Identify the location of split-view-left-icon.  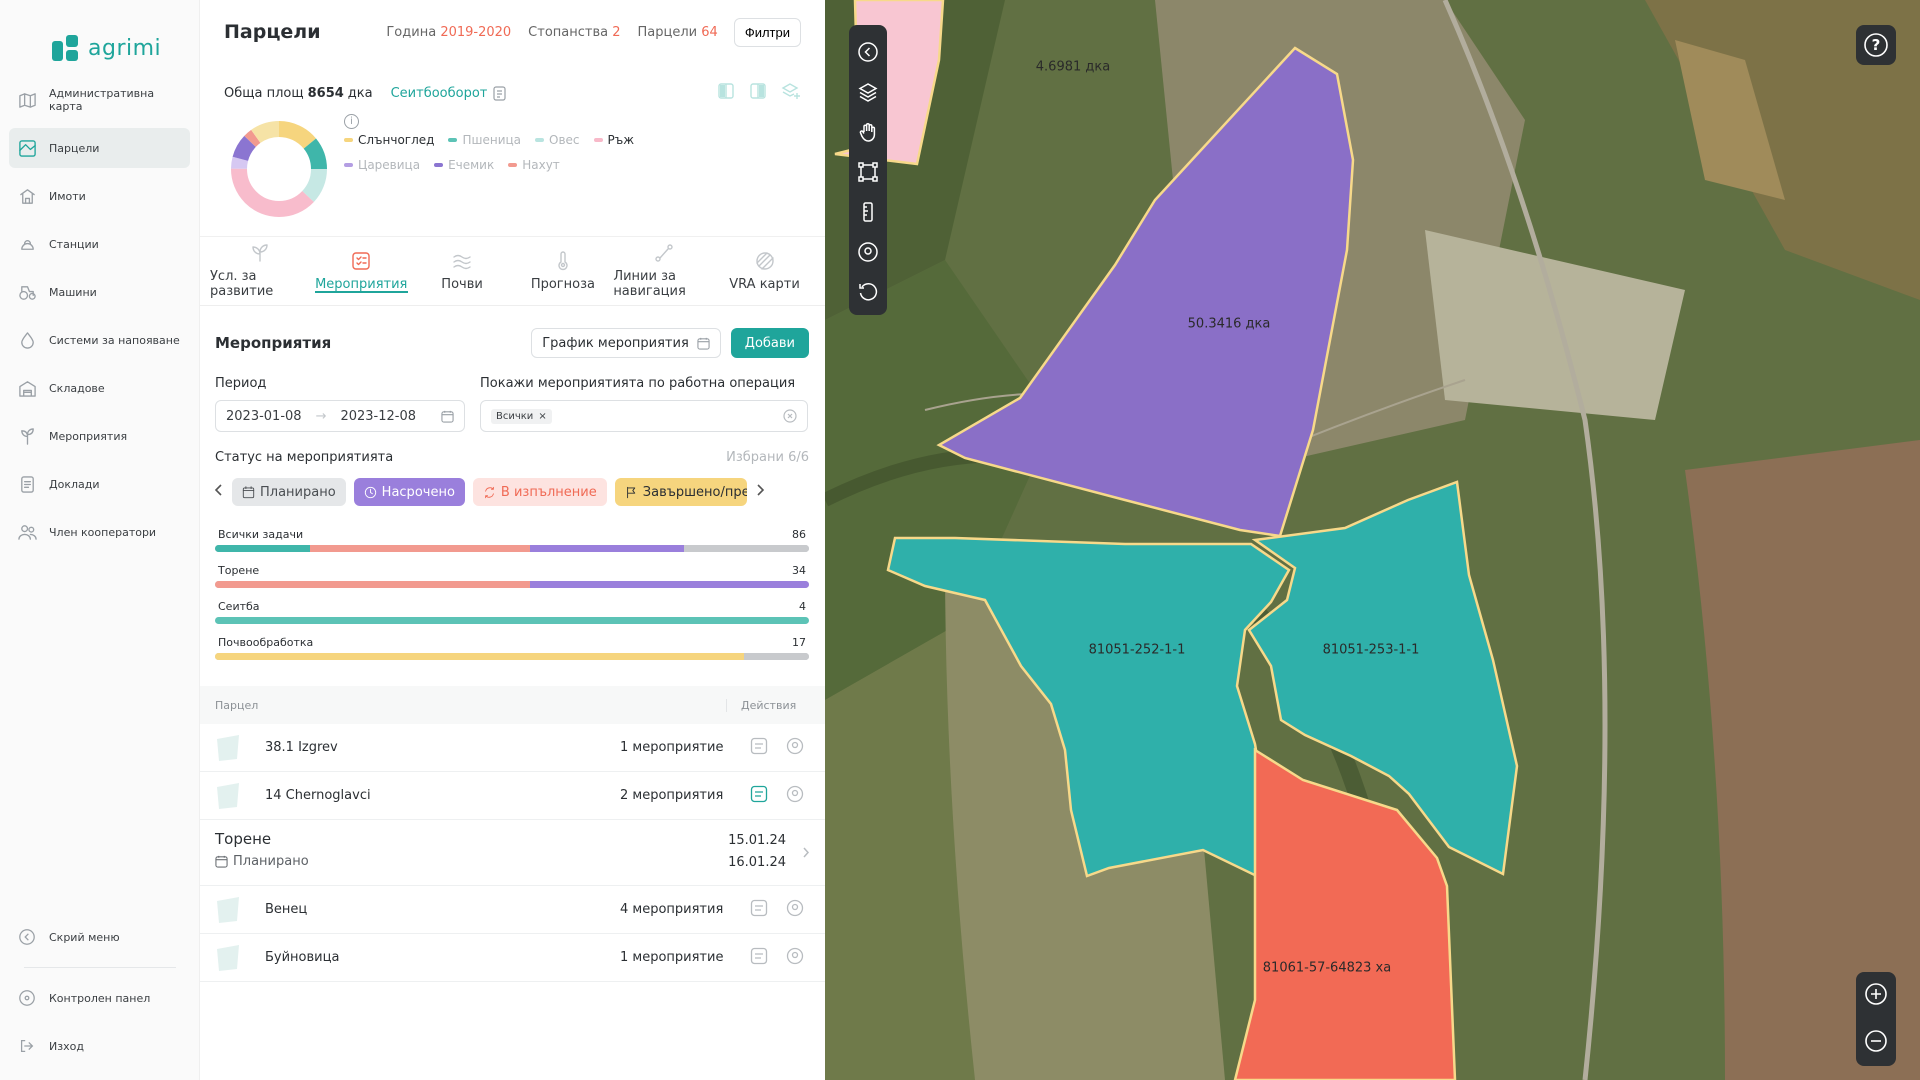
(726, 93).